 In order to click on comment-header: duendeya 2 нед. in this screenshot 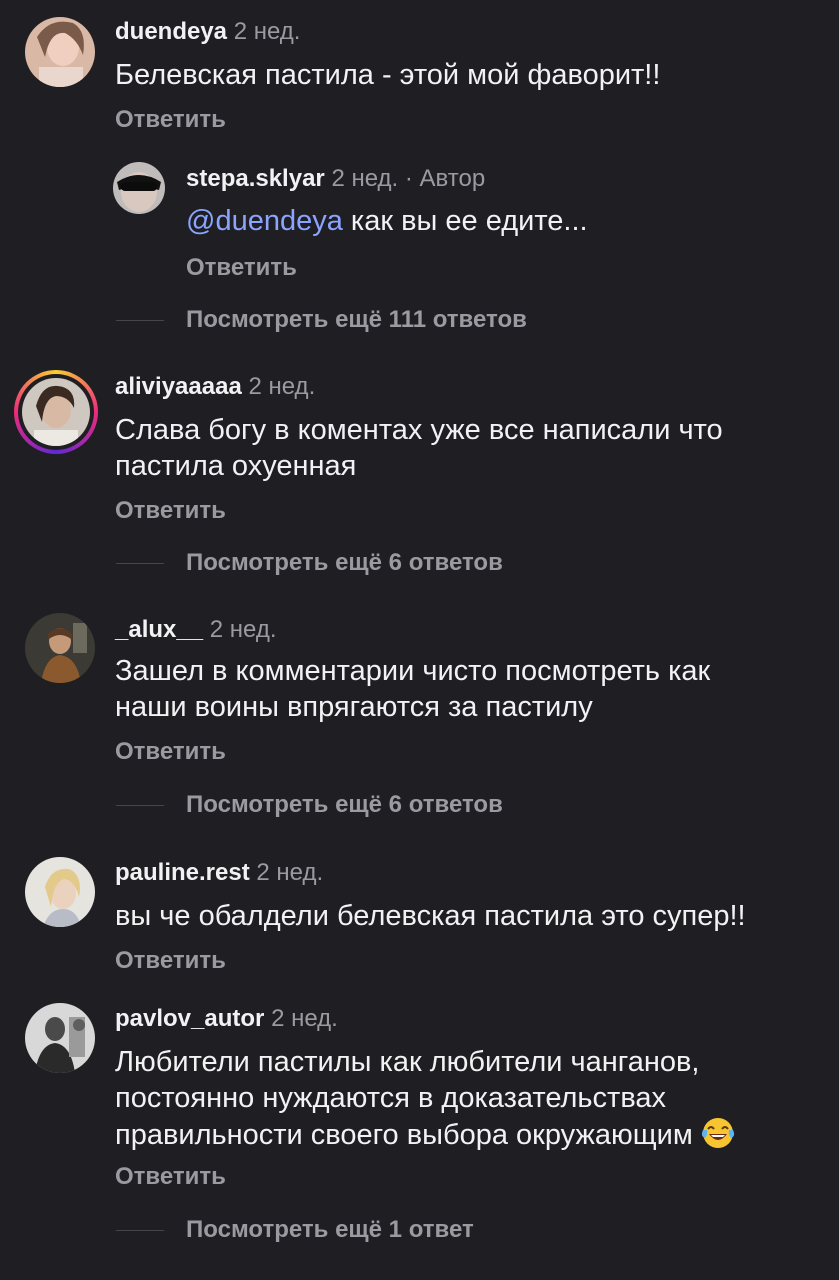, I will do `click(207, 32)`.